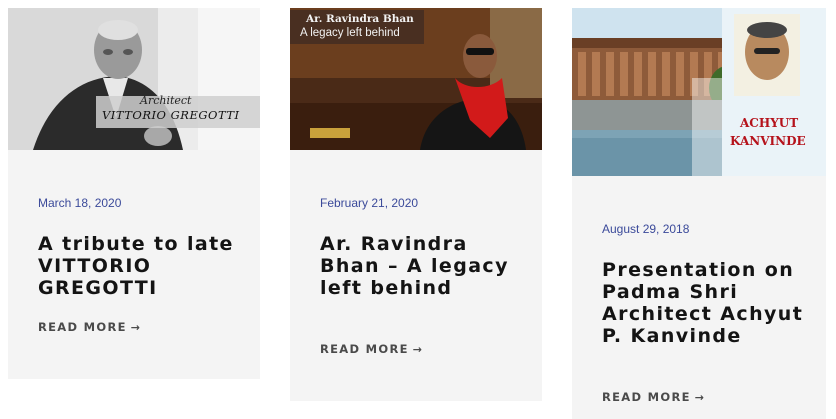 This screenshot has width=836, height=419. What do you see at coordinates (646, 229) in the screenshot?
I see `post-date: August 29, 2018` at bounding box center [646, 229].